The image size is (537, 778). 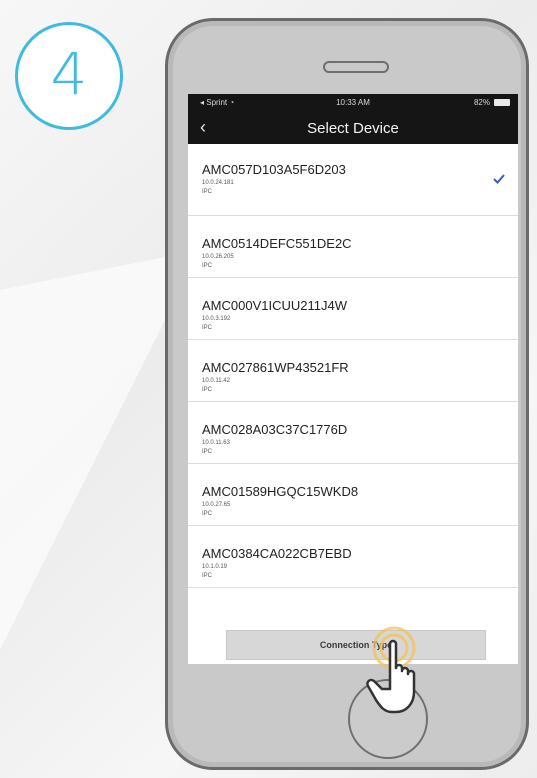 I want to click on device-ip: 10.0.26.205, so click(x=218, y=257).